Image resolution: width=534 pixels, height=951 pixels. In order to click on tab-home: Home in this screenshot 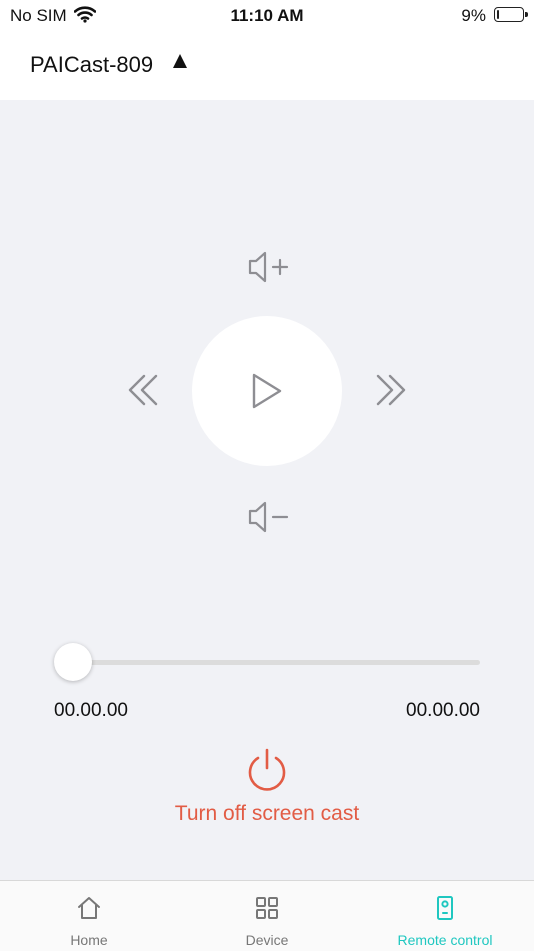, I will do `click(89, 916)`.